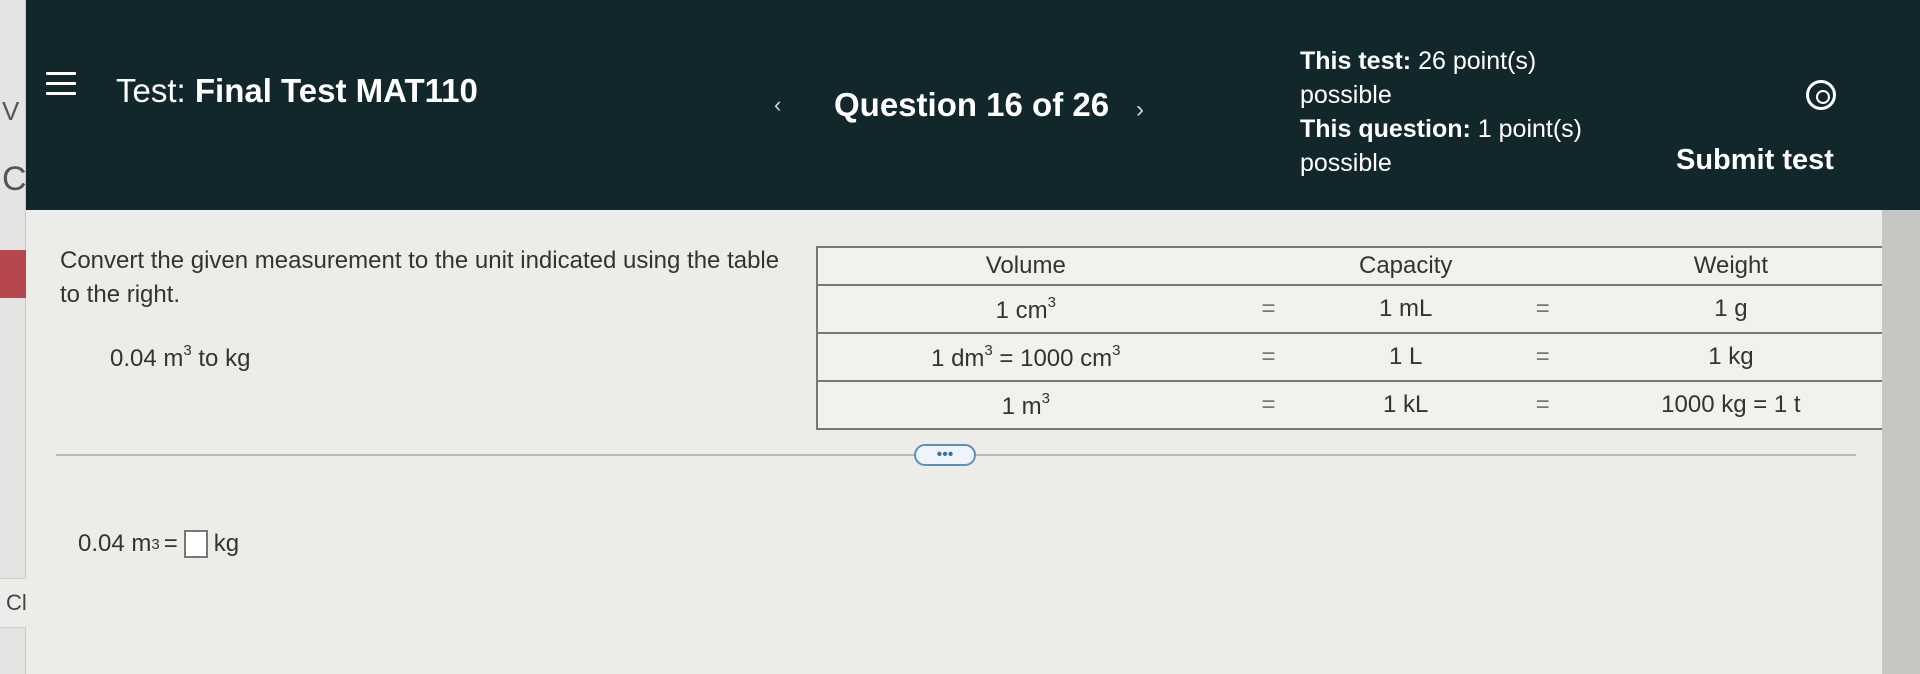  What do you see at coordinates (336, 90) in the screenshot?
I see `test-title-name: Final Test MAT110` at bounding box center [336, 90].